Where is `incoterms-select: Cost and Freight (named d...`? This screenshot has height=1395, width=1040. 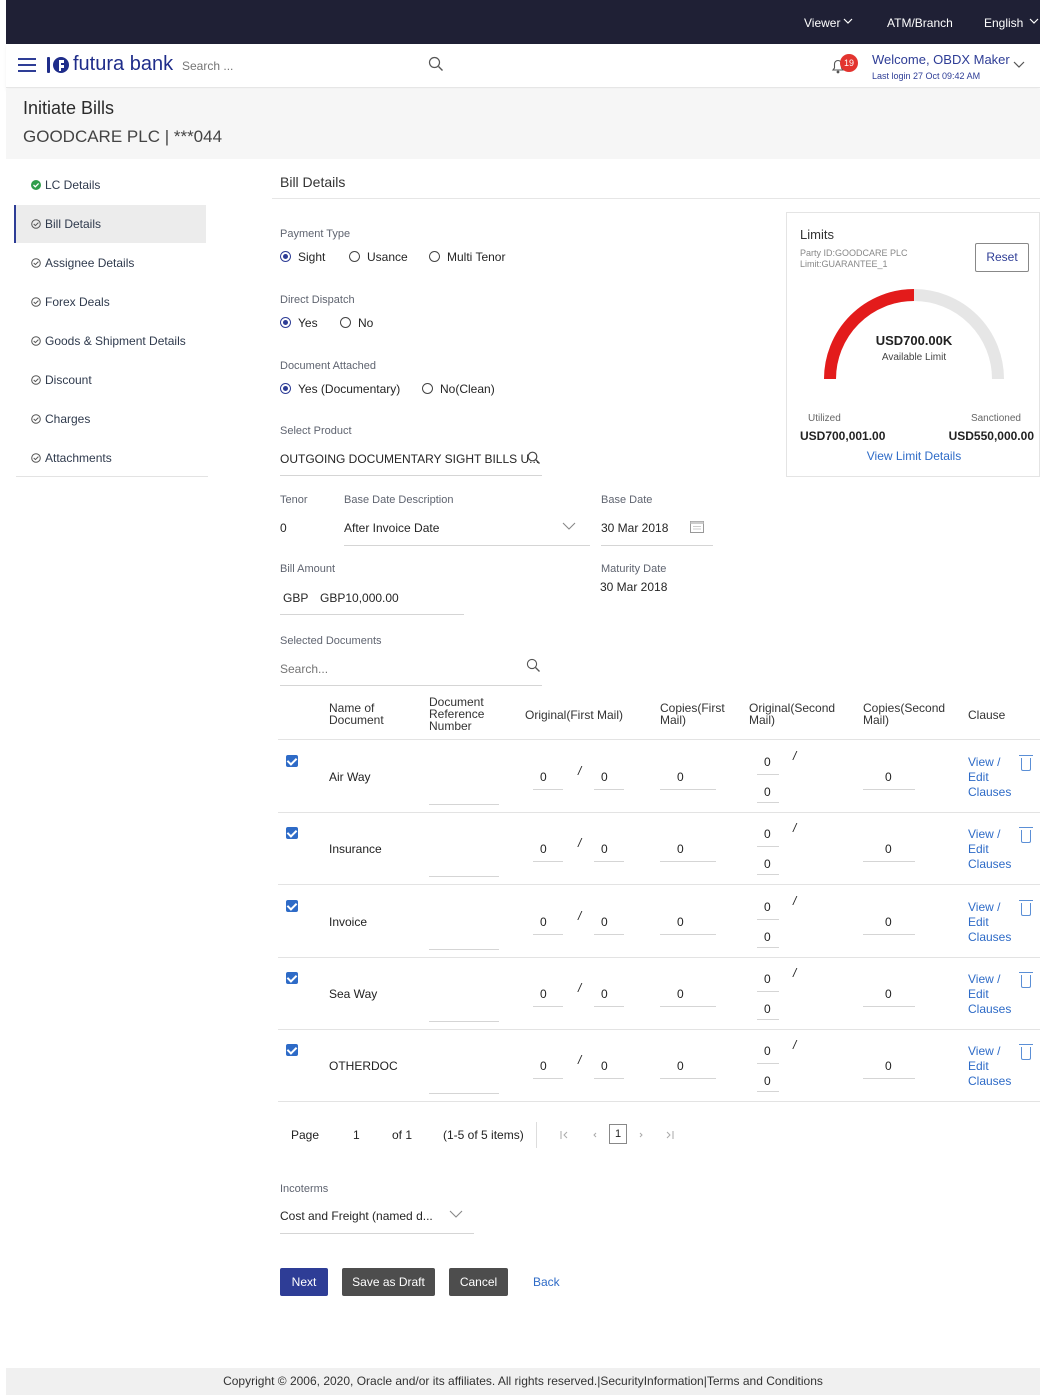 incoterms-select: Cost and Freight (named d... is located at coordinates (356, 1216).